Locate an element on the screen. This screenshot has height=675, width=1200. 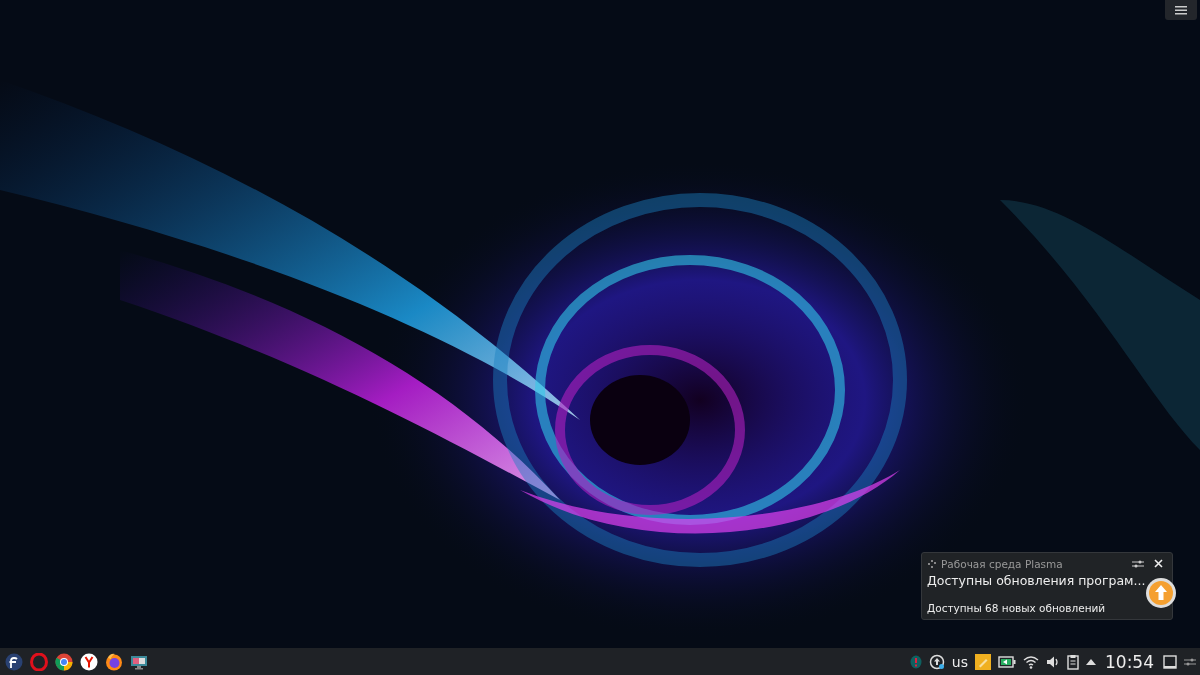
update-icon is located at coordinates (936, 661).